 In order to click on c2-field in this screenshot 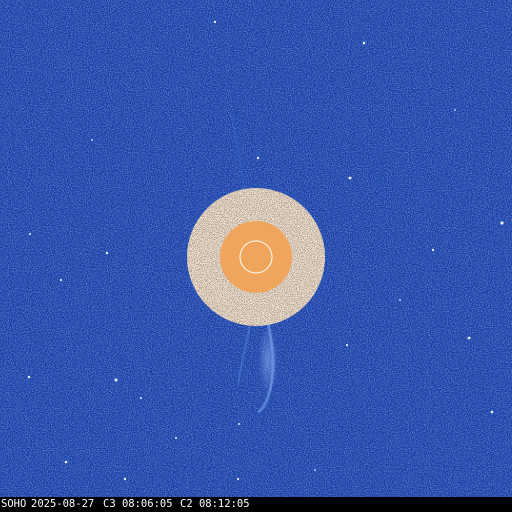, I will do `click(256, 257)`.